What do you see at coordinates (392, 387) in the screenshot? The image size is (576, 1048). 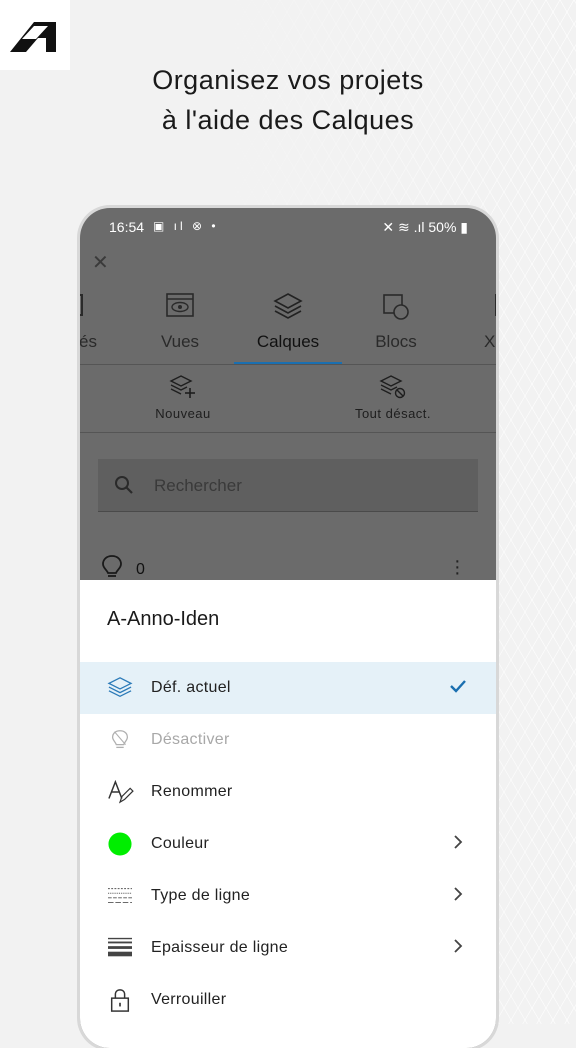 I see `layers-off-icon` at bounding box center [392, 387].